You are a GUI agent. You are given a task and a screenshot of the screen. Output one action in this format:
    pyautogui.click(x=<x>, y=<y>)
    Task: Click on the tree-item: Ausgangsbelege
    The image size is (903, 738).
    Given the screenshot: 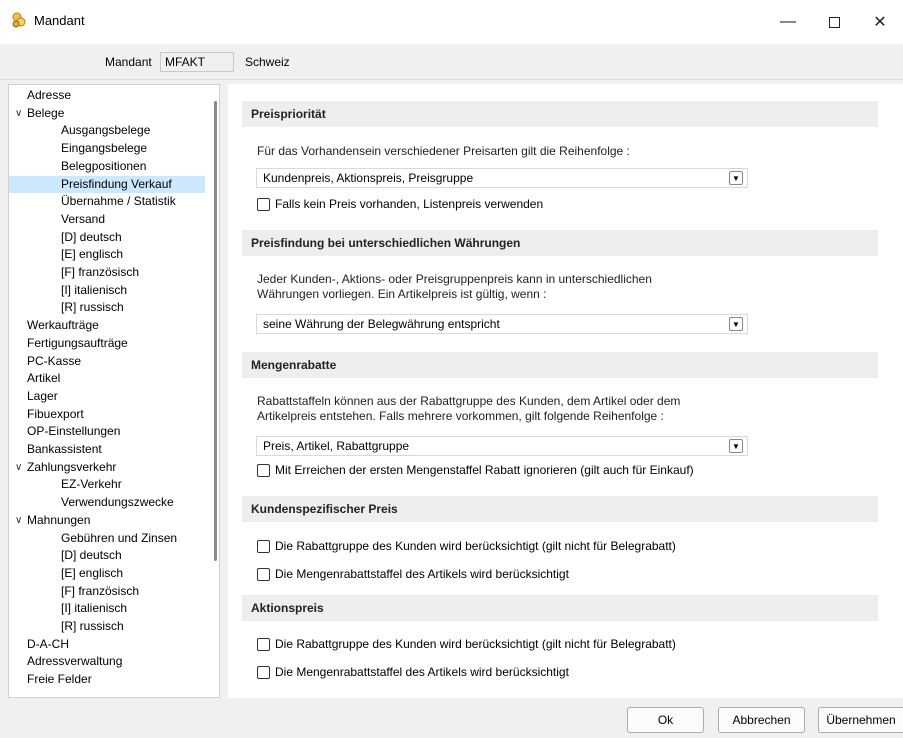 What is the action you would take?
    pyautogui.click(x=105, y=130)
    